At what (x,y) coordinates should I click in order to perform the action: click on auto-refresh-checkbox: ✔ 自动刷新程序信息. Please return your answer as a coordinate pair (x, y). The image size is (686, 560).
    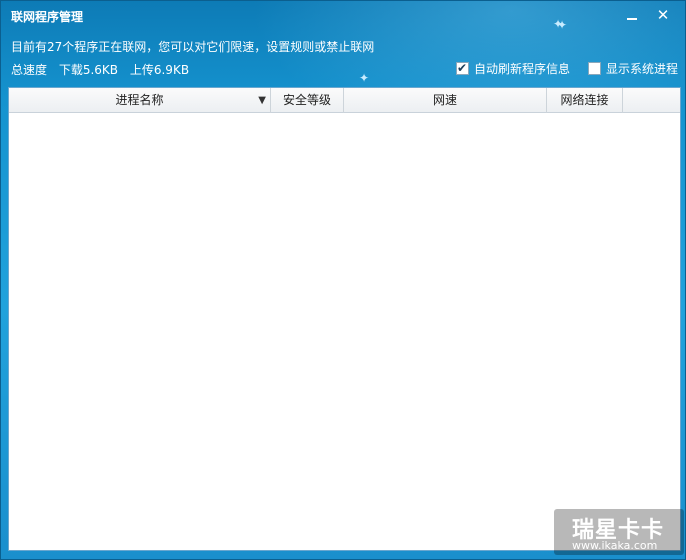
    Looking at the image, I should click on (513, 68).